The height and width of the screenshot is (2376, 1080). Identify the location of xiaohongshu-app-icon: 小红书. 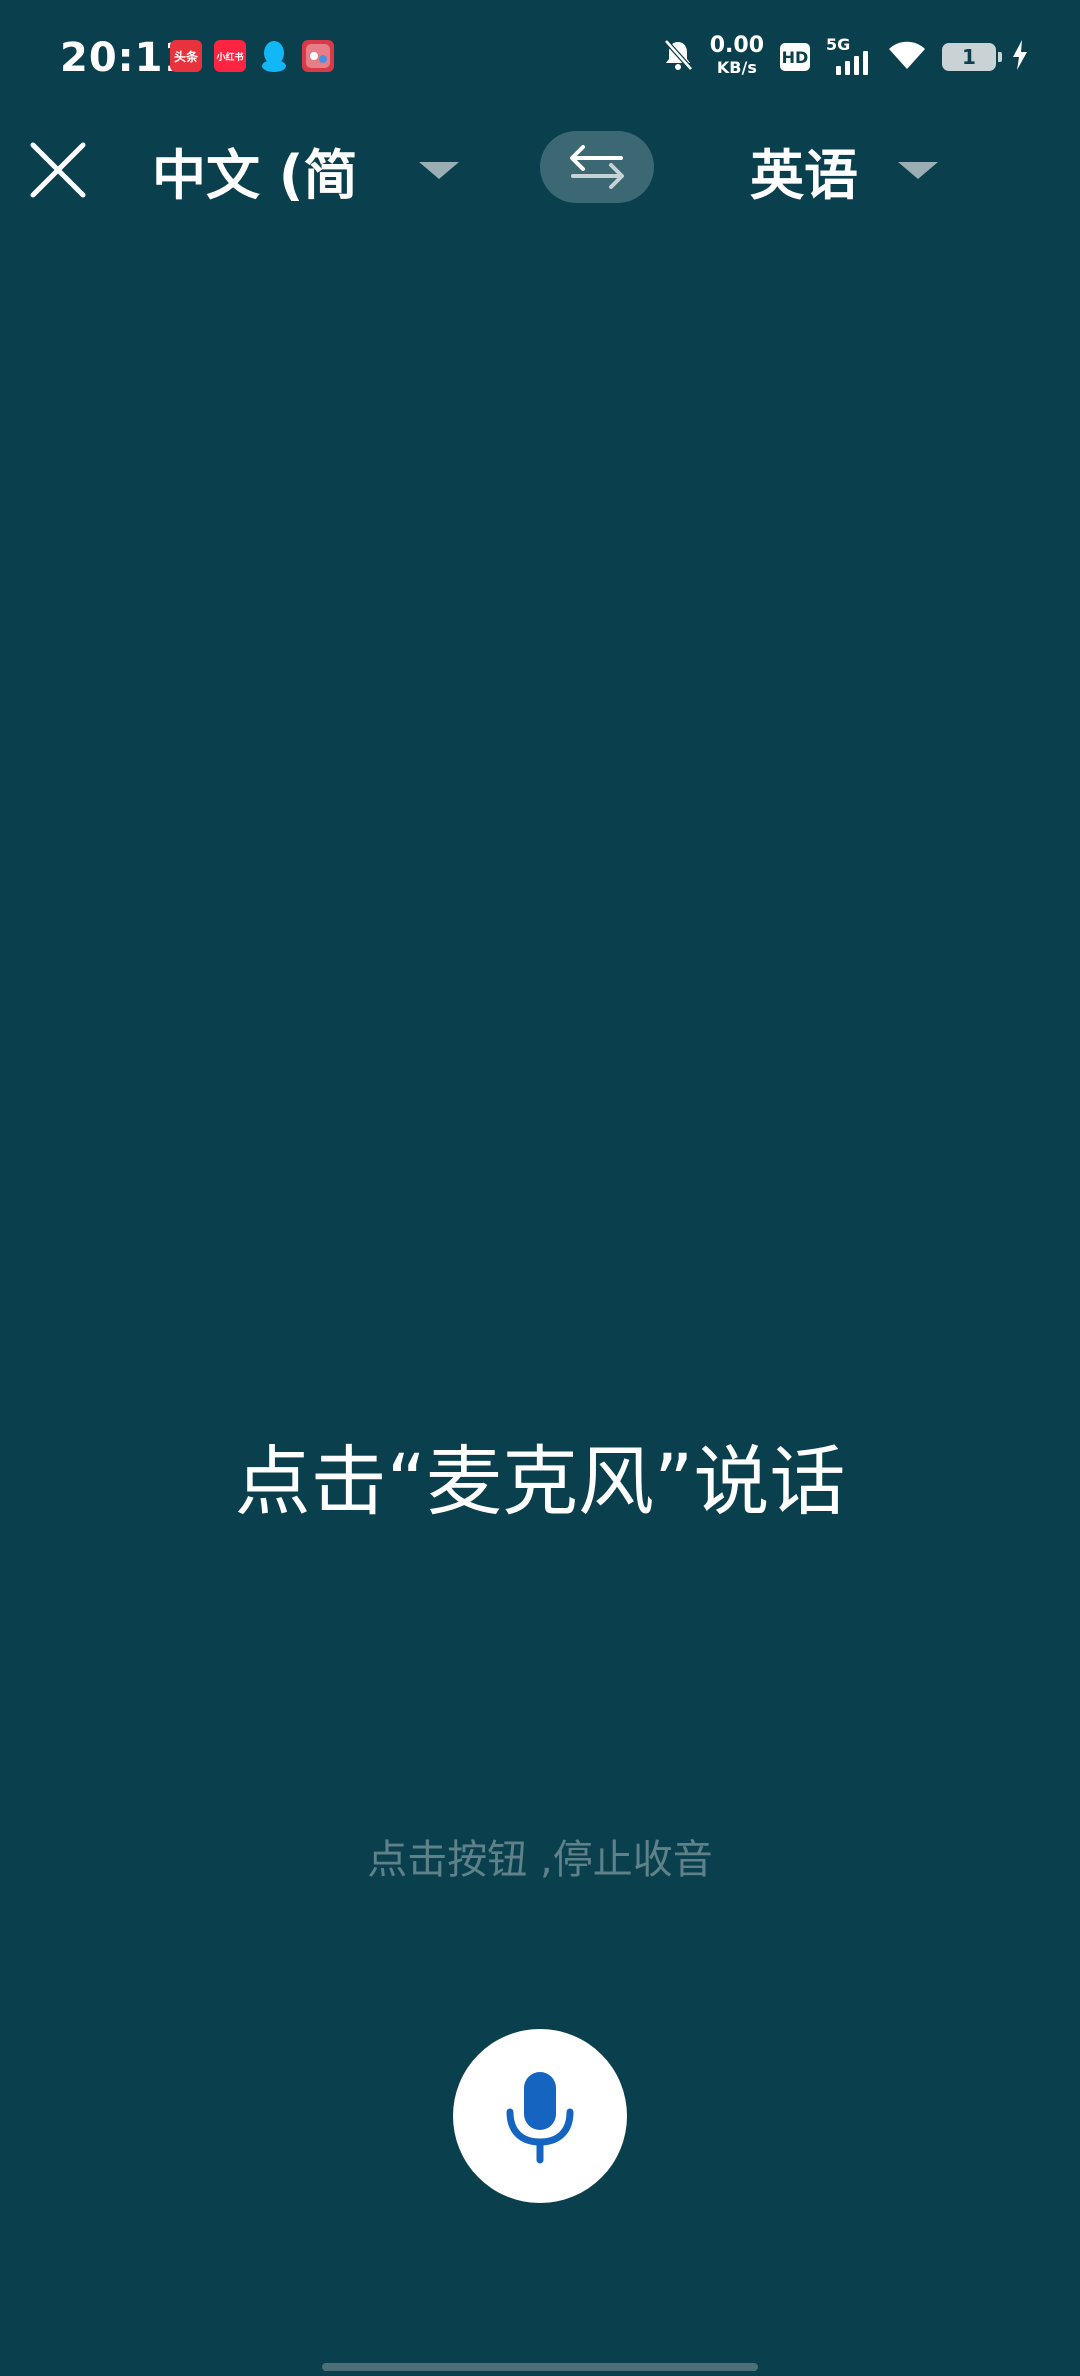
(230, 56).